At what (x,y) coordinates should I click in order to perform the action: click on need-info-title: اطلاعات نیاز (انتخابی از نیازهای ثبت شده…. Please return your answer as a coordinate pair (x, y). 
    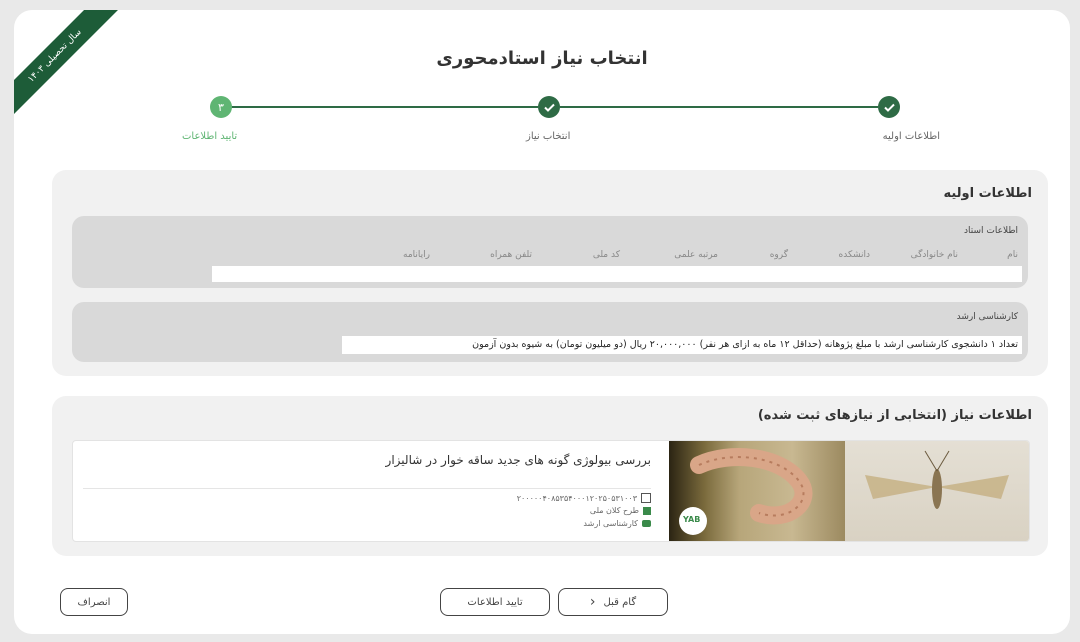
    Looking at the image, I should click on (894, 415).